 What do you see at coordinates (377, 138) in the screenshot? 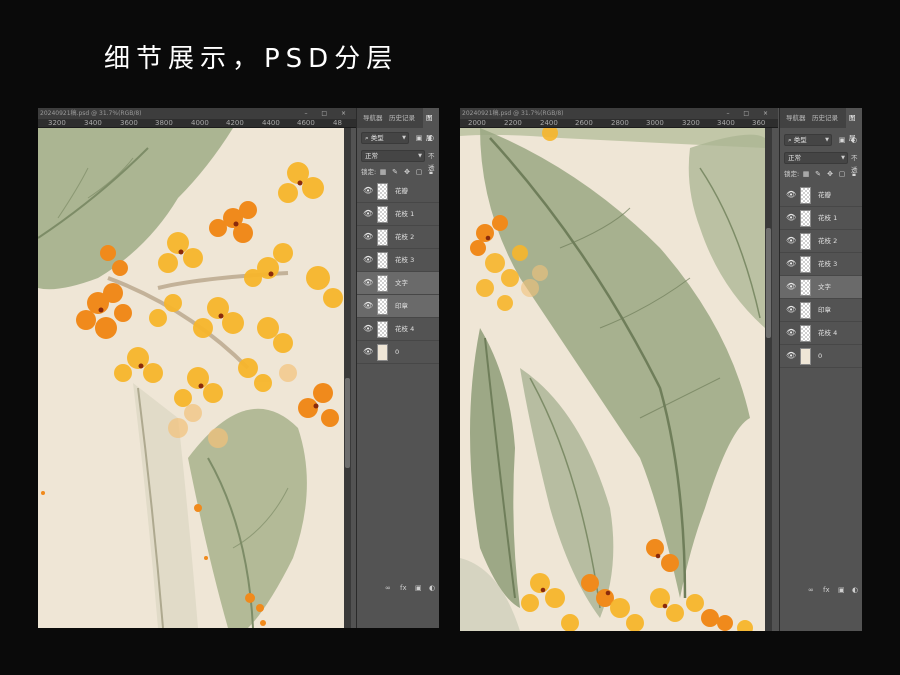
I see `filter-label: 类型` at bounding box center [377, 138].